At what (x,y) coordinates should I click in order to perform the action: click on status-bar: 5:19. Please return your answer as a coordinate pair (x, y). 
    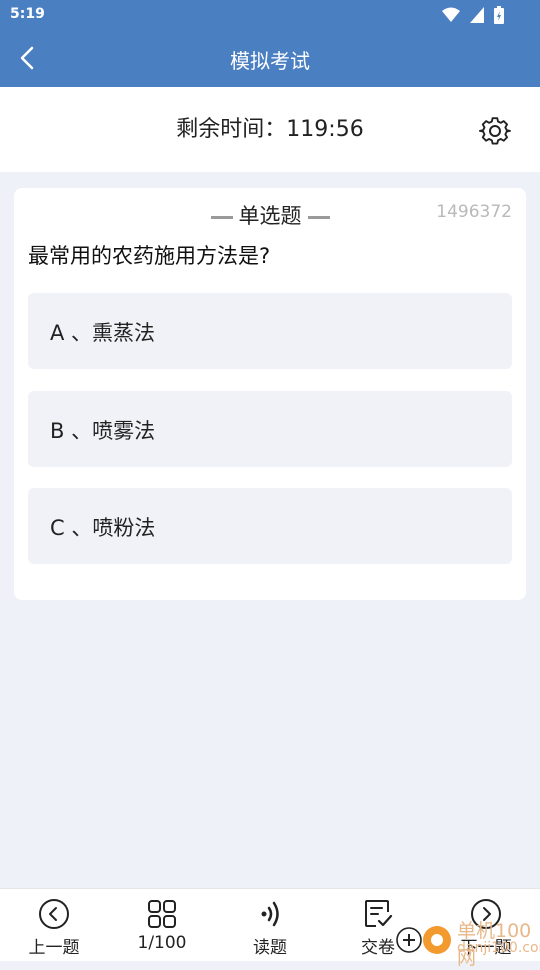
    Looking at the image, I should click on (270, 15).